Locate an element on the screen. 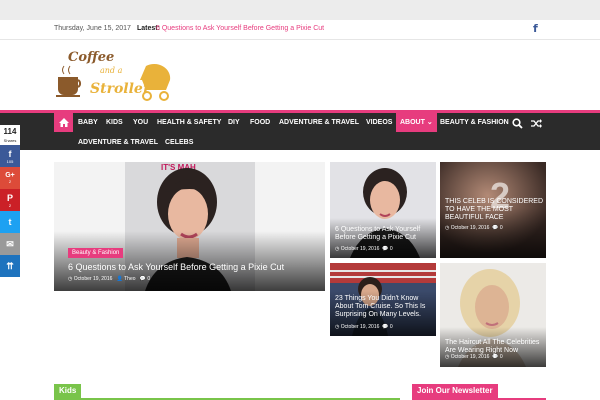  logo-line3: Stroller is located at coordinates (121, 89).